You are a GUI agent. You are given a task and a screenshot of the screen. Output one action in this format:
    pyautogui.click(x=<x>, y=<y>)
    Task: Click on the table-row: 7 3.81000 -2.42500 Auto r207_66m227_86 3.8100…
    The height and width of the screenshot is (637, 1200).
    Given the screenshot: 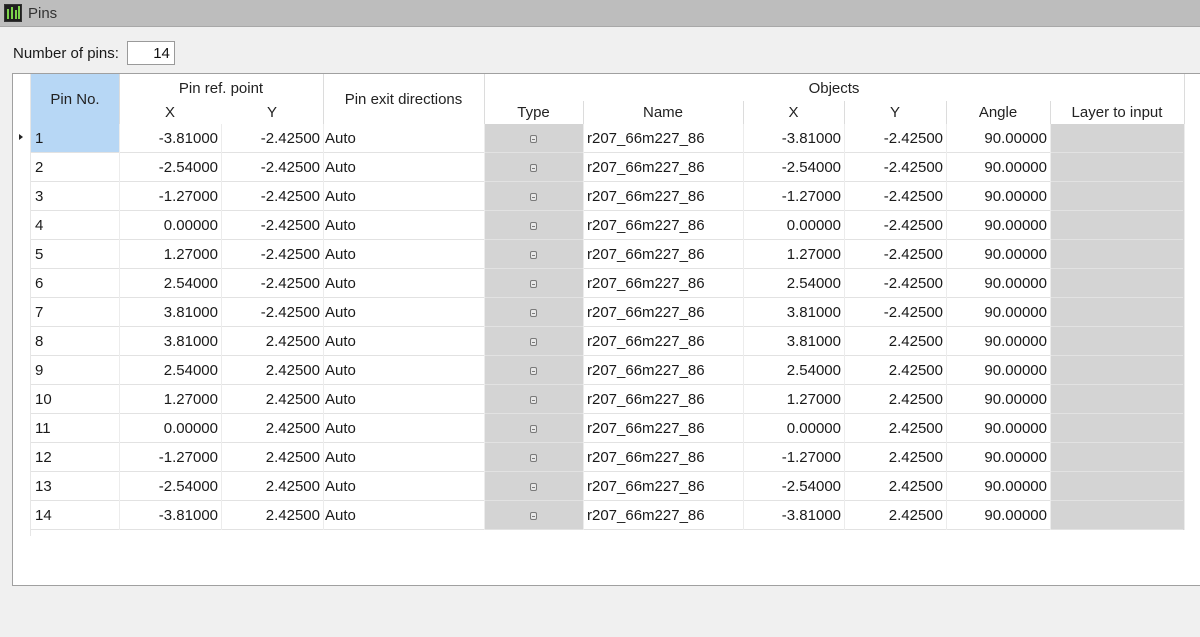 What is the action you would take?
    pyautogui.click(x=606, y=312)
    